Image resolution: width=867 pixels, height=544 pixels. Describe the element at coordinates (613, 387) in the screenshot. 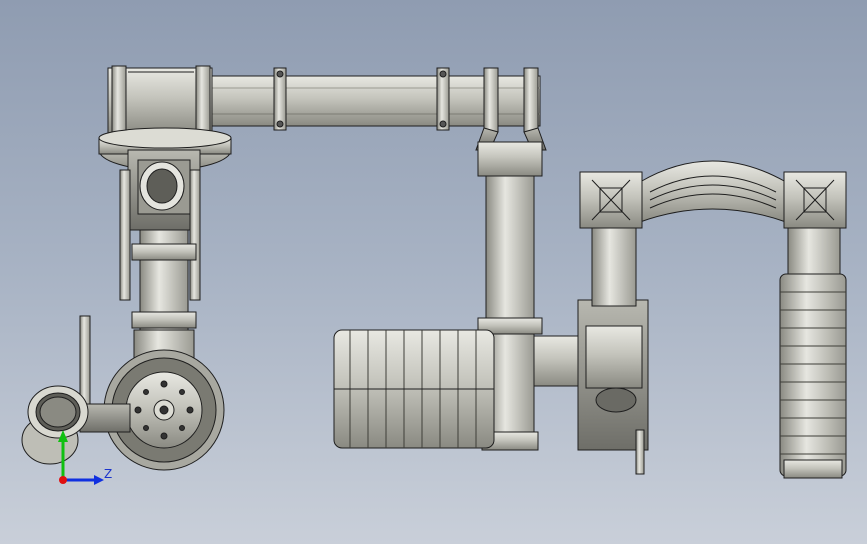

I see `right-lower-joint` at that location.